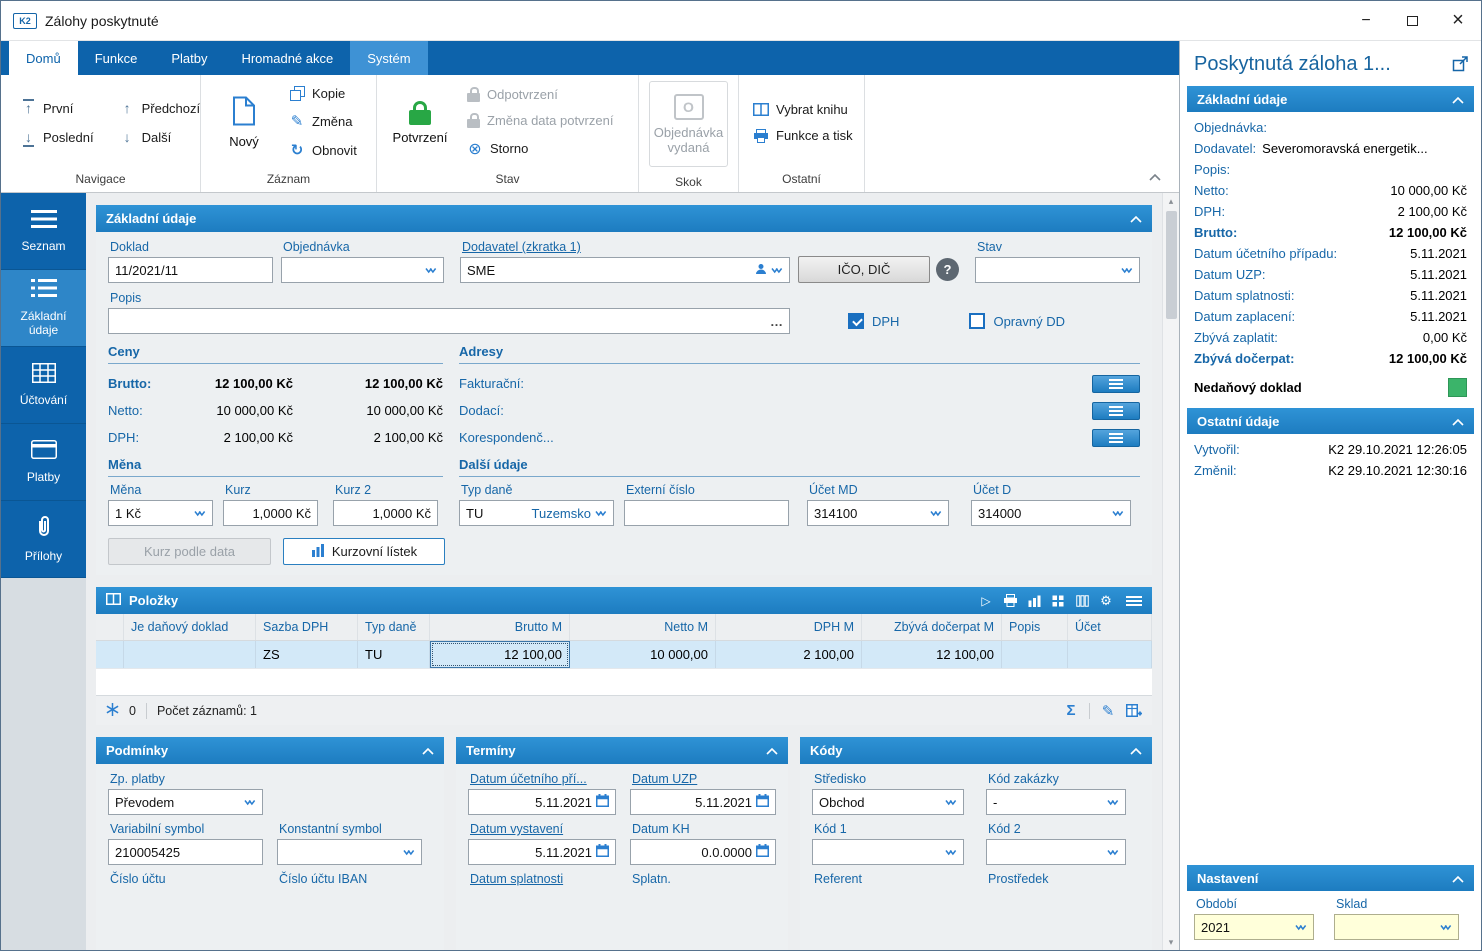  I want to click on column-header: DPH M, so click(789, 627).